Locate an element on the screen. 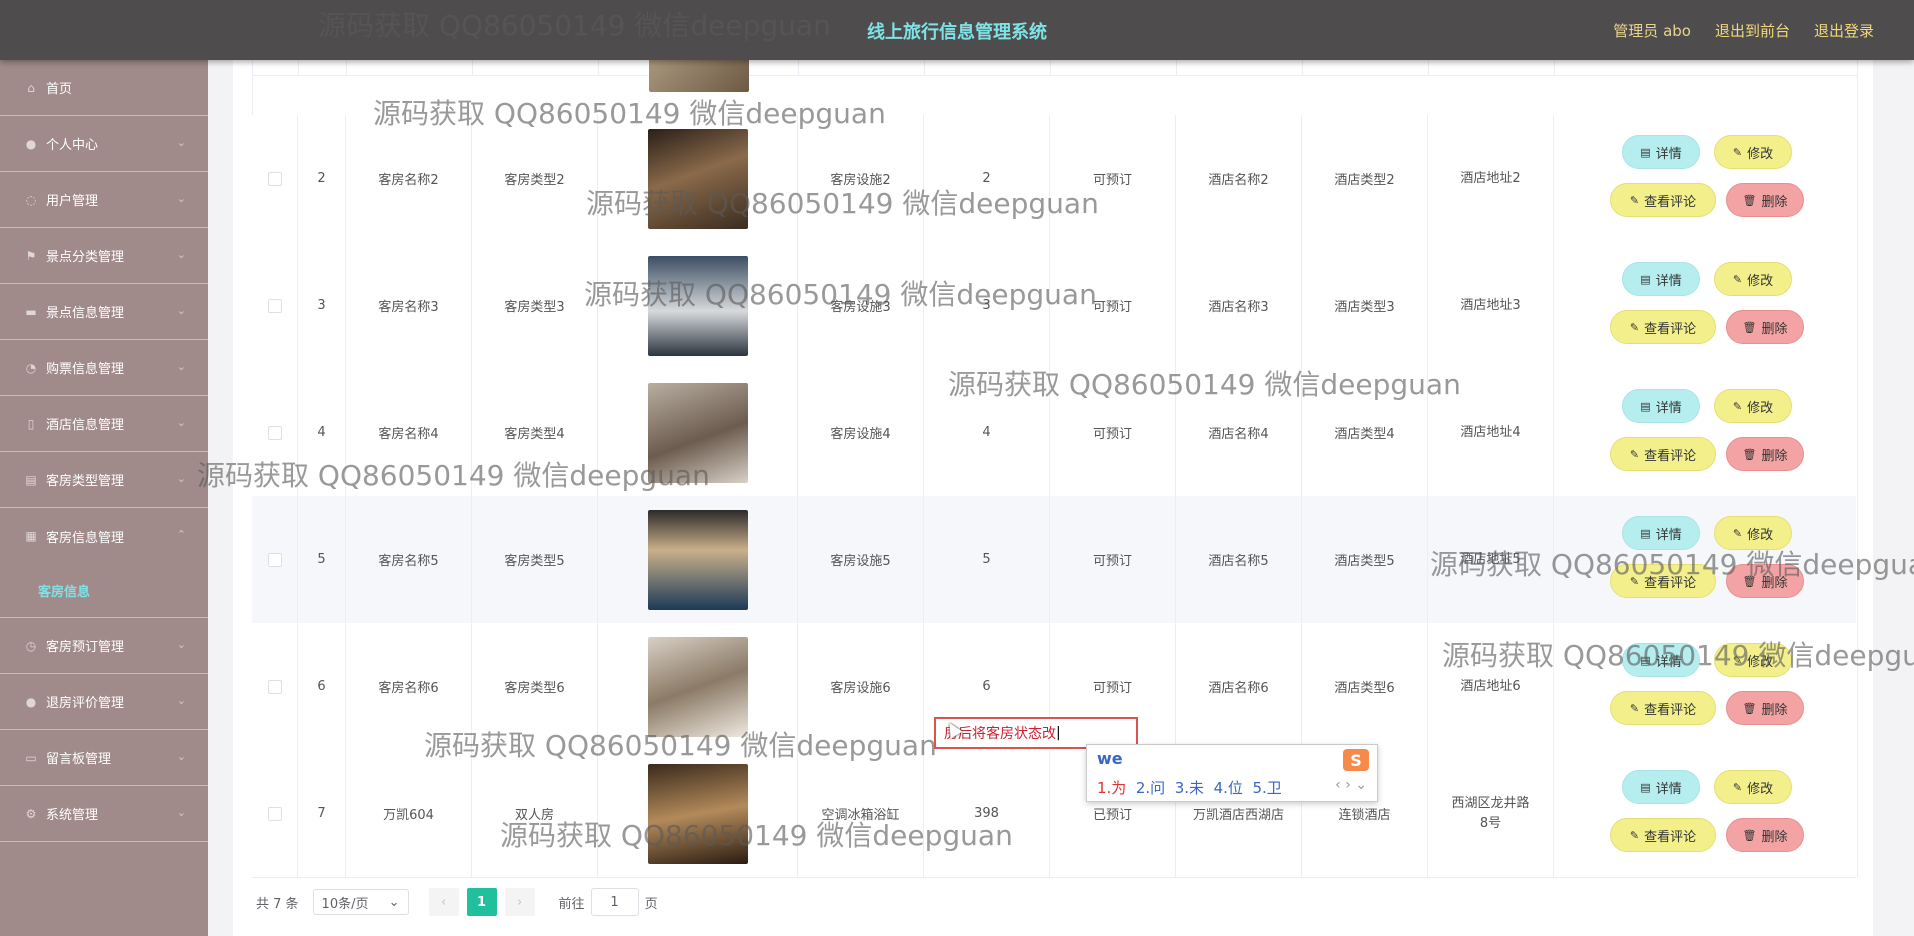  chevron-up-icon: ⌃ is located at coordinates (181, 534).